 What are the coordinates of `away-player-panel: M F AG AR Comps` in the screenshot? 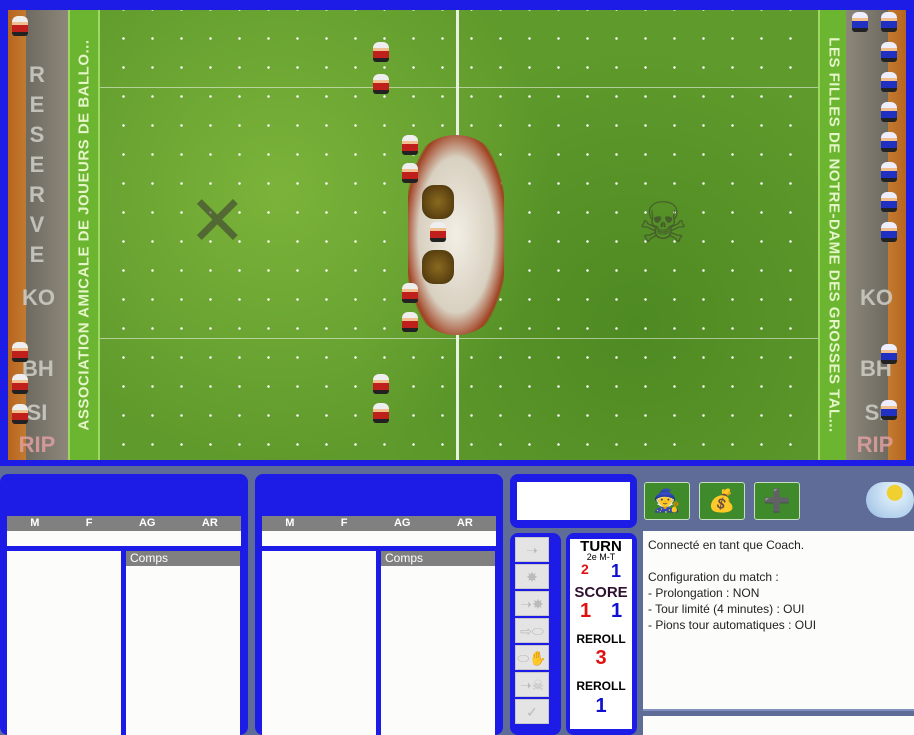 It's located at (379, 604).